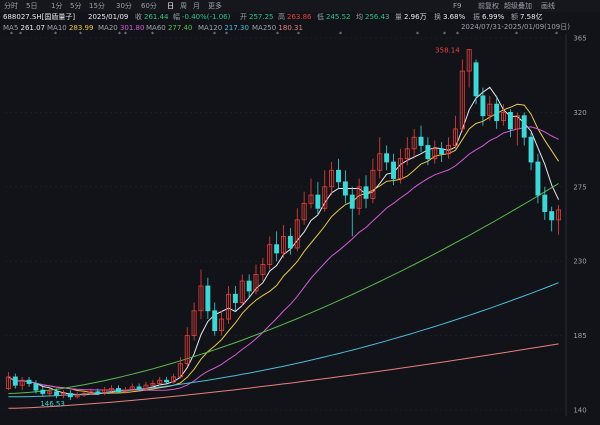 The width and height of the screenshot is (600, 425). What do you see at coordinates (579, 262) in the screenshot?
I see `y-tick-label: 230` at bounding box center [579, 262].